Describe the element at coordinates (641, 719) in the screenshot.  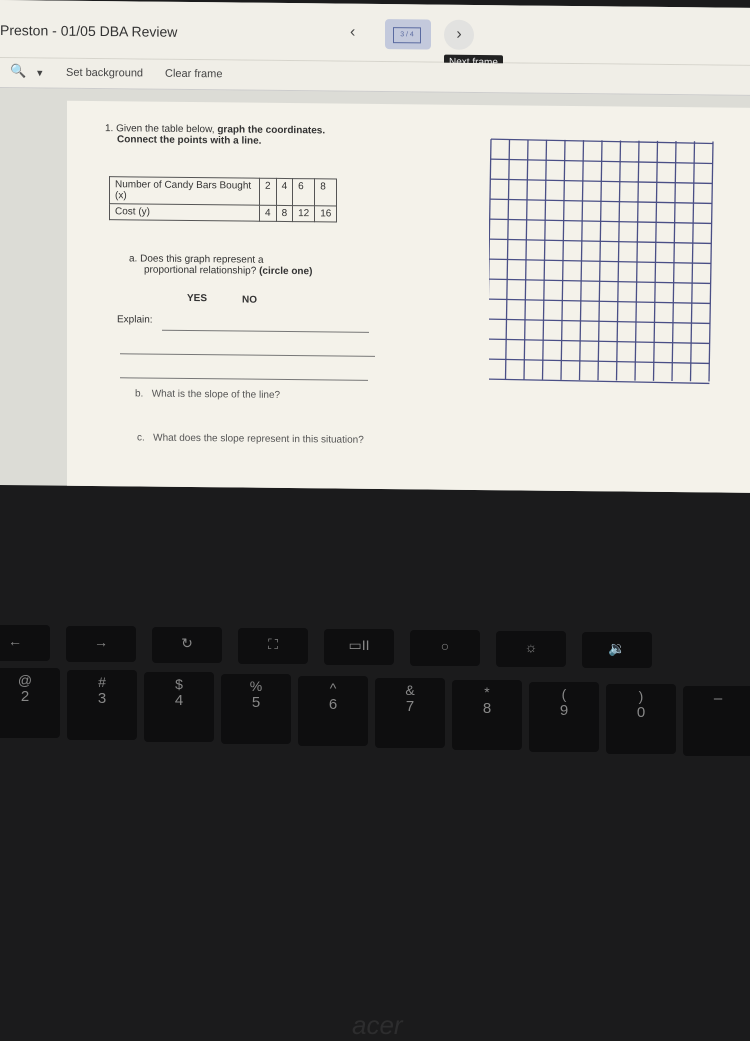
I see `number-key: ) 0` at that location.